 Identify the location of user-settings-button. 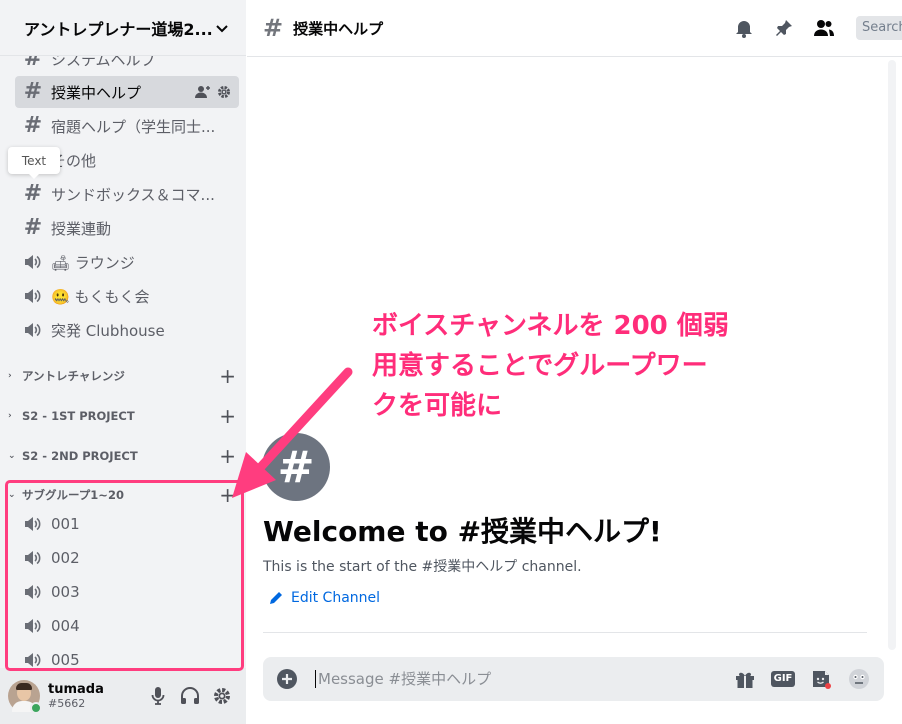
(222, 696).